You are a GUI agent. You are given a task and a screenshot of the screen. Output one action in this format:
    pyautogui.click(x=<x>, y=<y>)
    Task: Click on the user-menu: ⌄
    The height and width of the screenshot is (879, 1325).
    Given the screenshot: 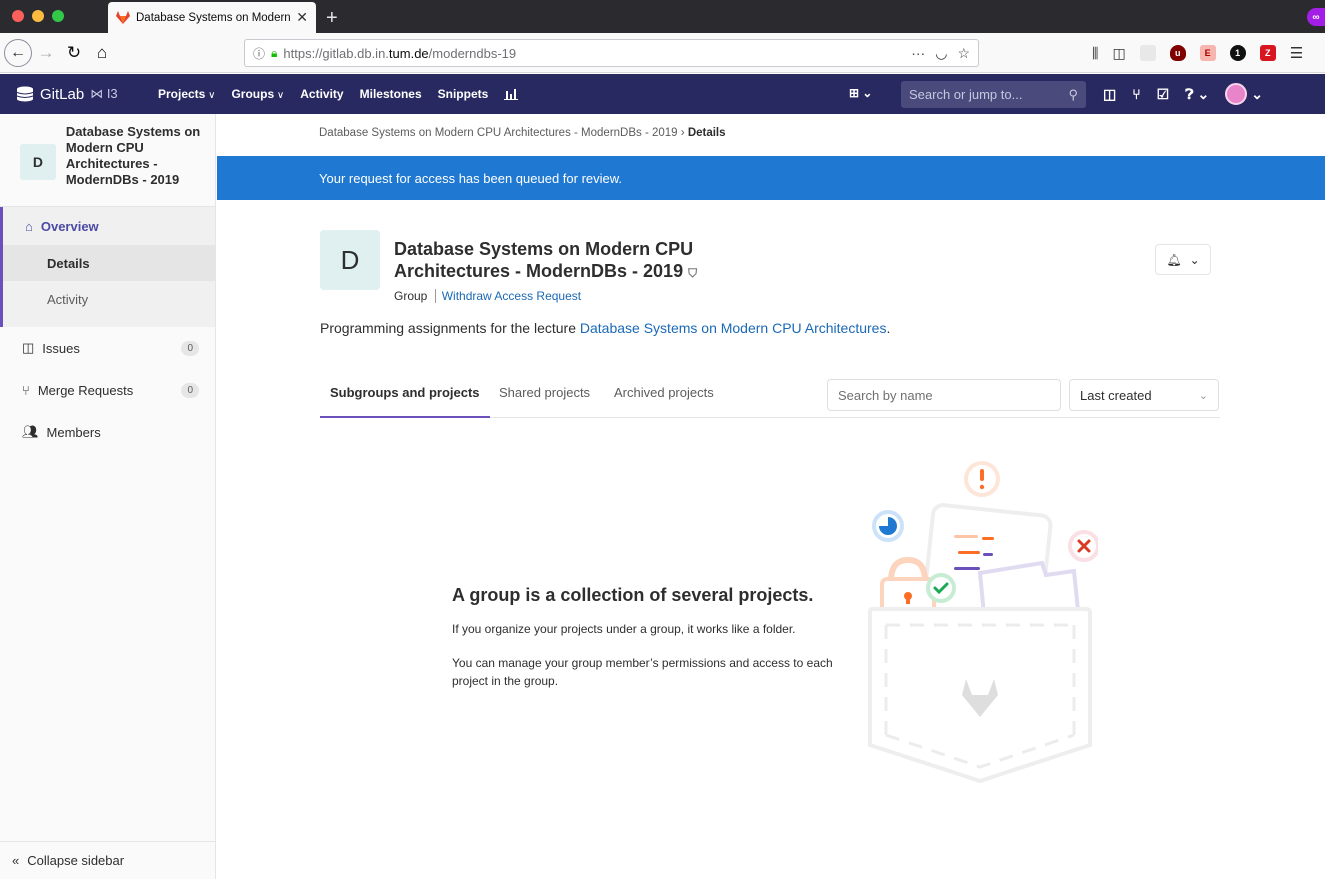 What is the action you would take?
    pyautogui.click(x=1244, y=94)
    